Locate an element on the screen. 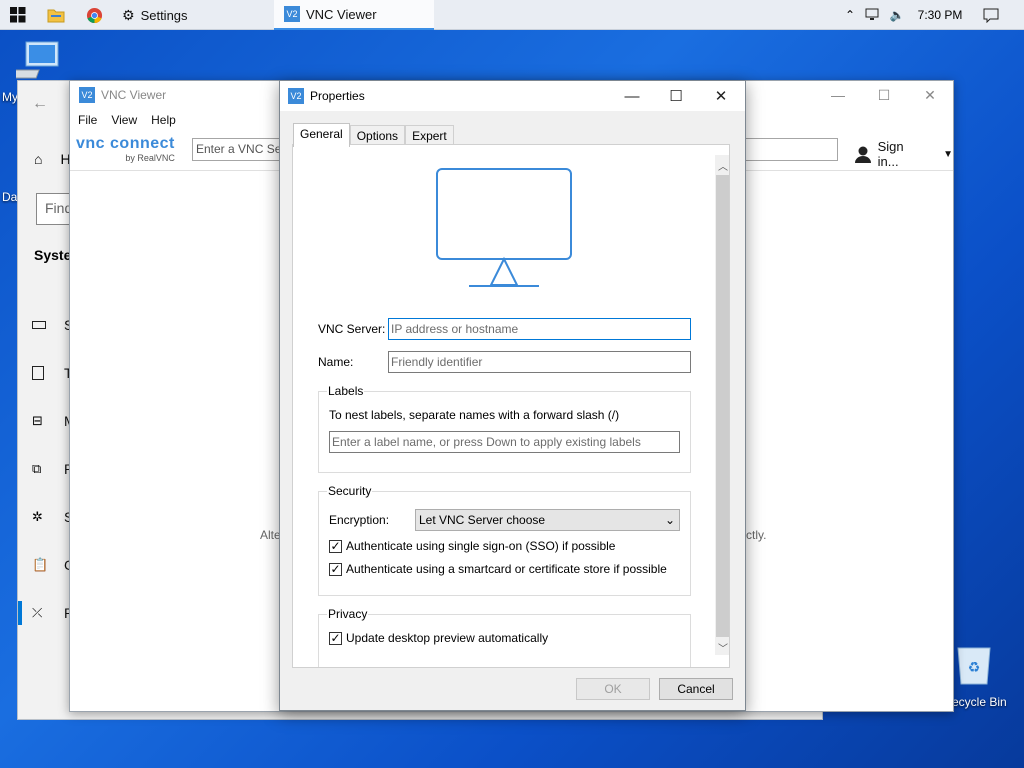  settings-nav-multitasking: ⊟ M is located at coordinates (54, 421).